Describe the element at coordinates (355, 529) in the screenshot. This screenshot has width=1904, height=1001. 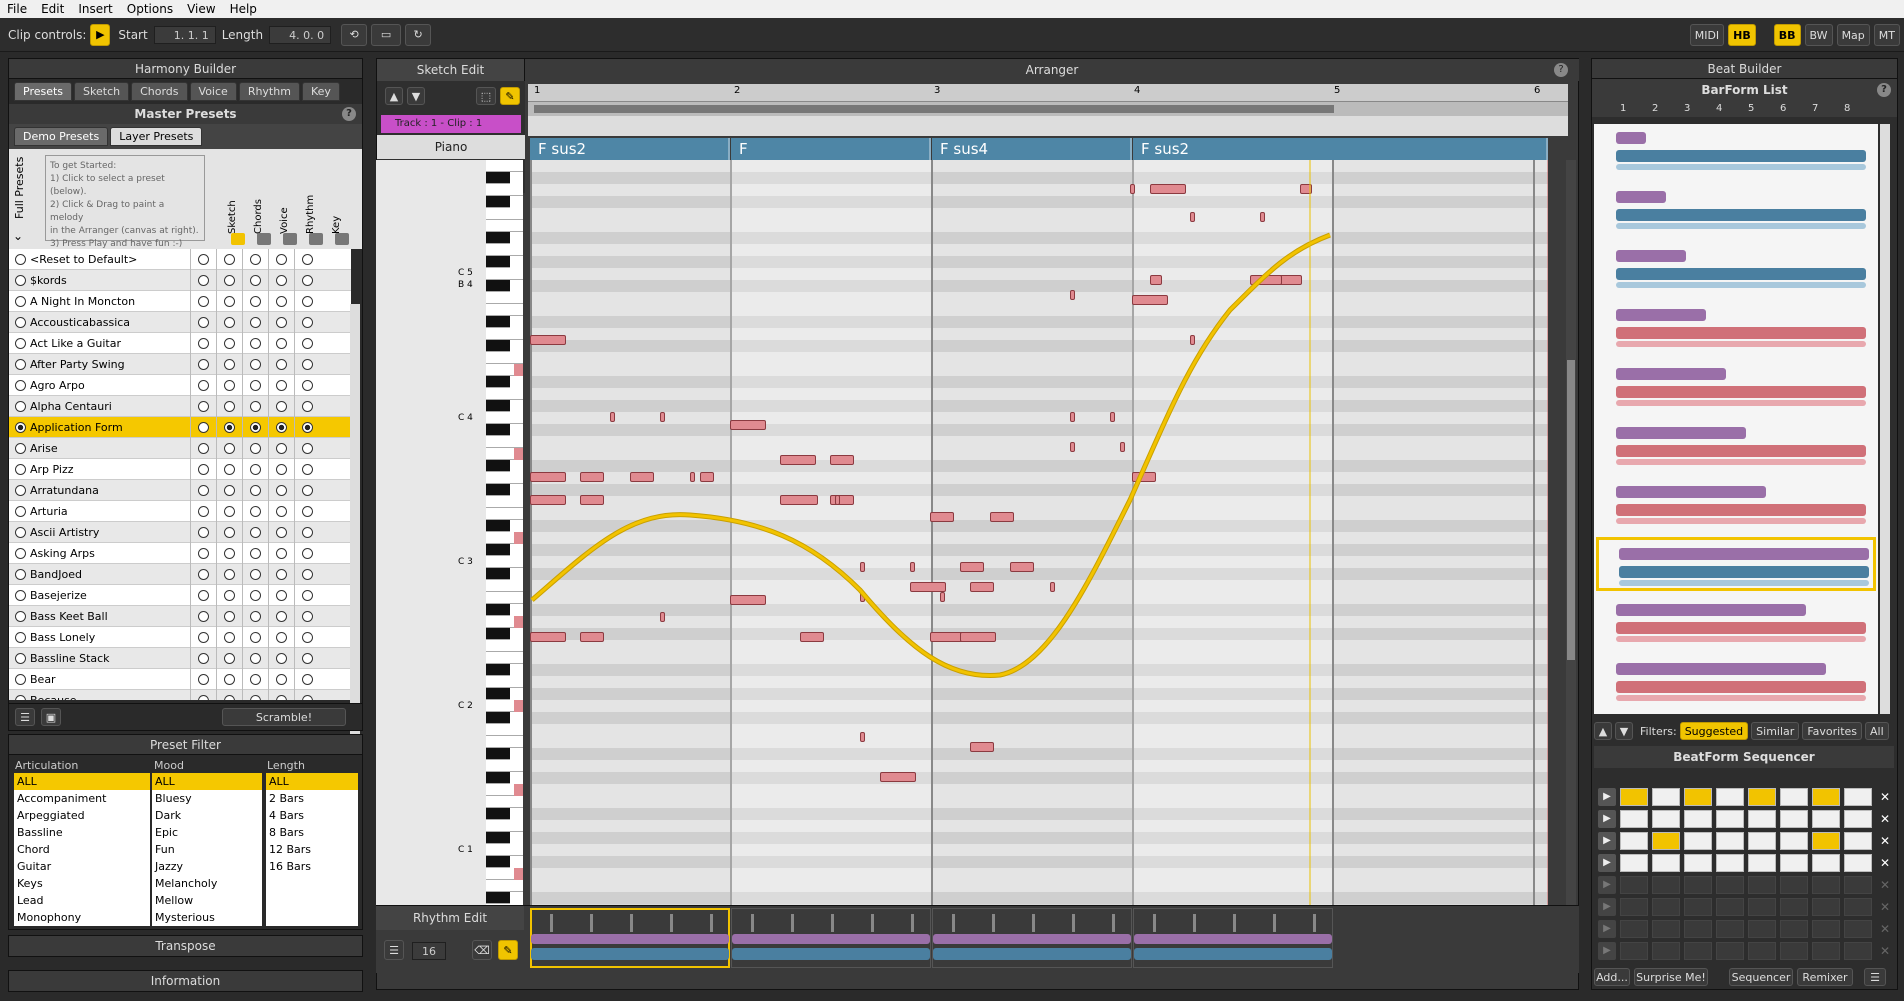
I see `preset-scrollbar` at that location.